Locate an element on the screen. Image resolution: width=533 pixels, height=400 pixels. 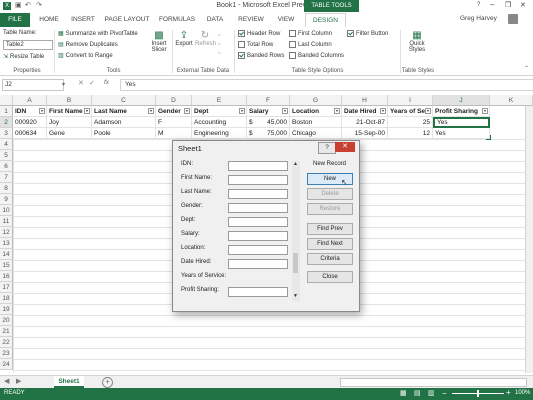
tab-view: VIEW is located at coordinates (286, 20).